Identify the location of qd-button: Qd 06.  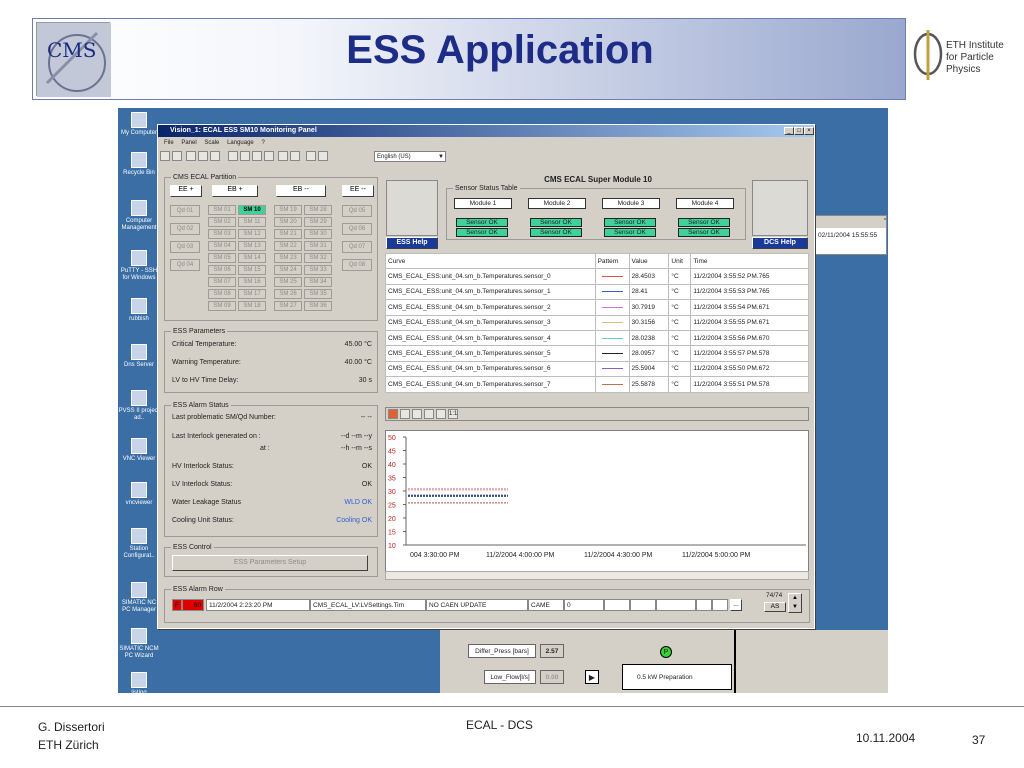
(357, 229).